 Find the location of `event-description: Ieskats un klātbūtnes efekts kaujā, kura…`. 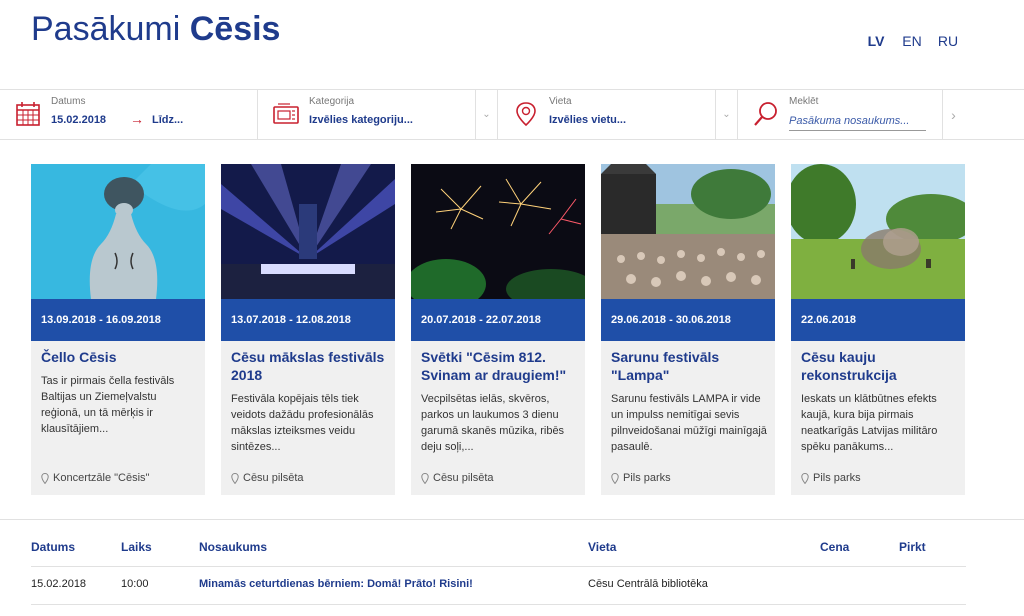

event-description: Ieskats un klātbūtnes efekts kaujā, kura… is located at coordinates (869, 423).